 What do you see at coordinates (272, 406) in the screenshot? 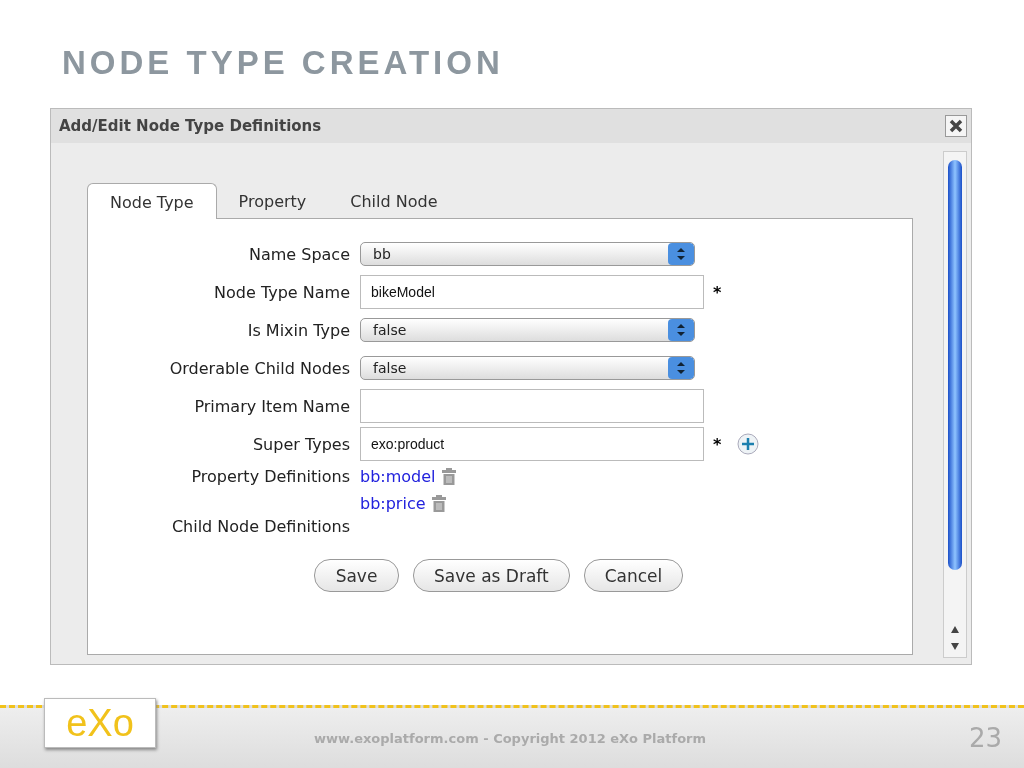
I see `field-label: Primary Item Name` at bounding box center [272, 406].